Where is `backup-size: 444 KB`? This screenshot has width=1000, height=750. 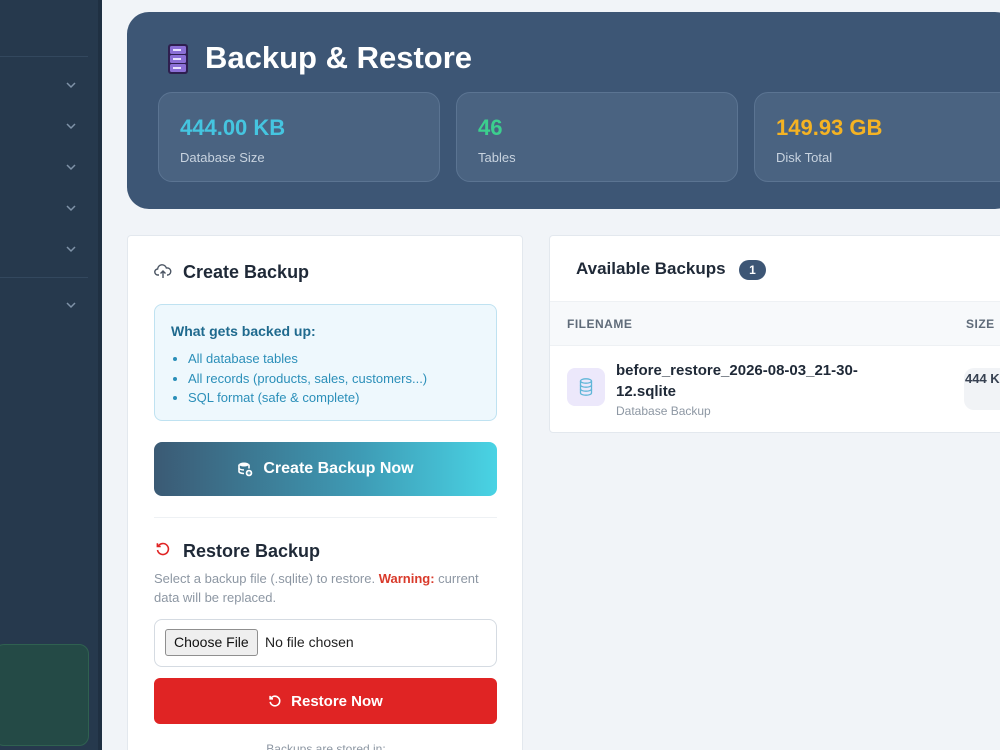
backup-size: 444 KB is located at coordinates (982, 389).